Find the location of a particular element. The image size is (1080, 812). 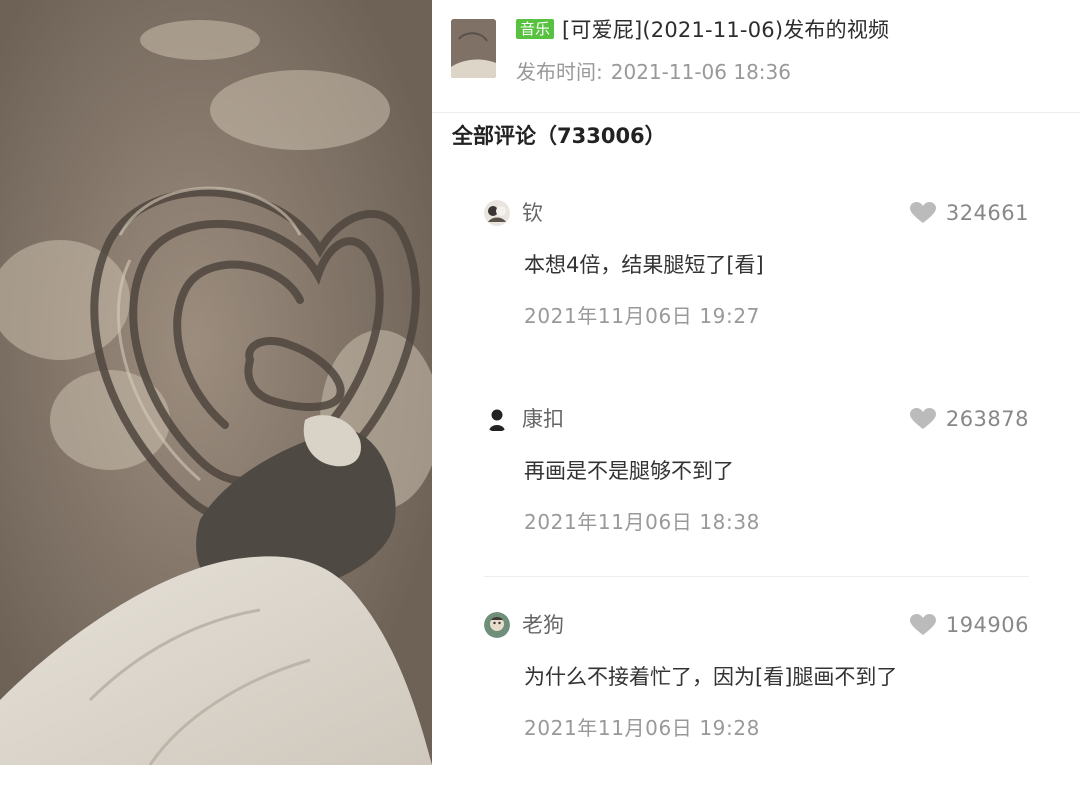

like-button: 324661 is located at coordinates (969, 213).